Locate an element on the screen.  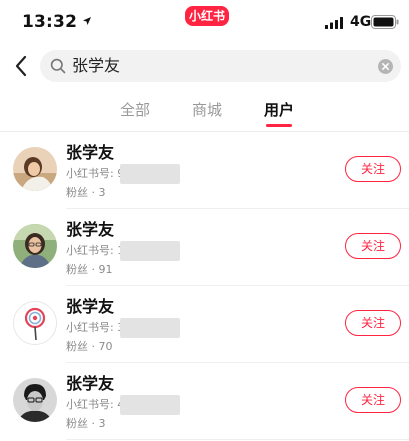
active-tab-indicator is located at coordinates (279, 125).